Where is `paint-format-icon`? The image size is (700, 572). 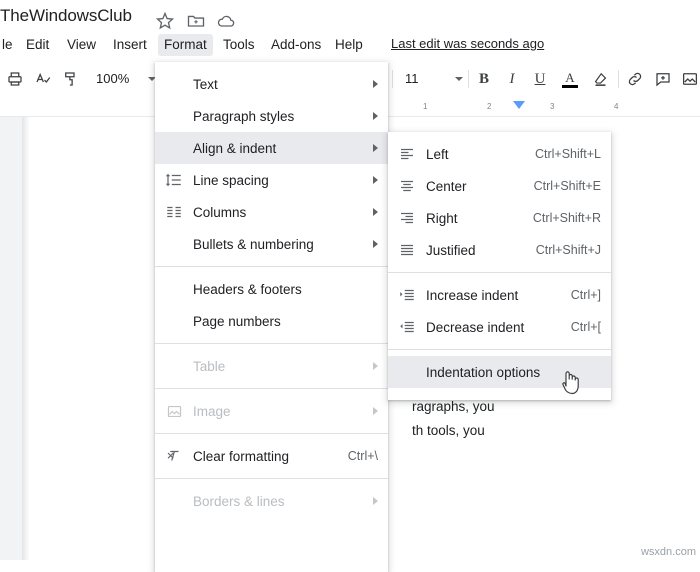 paint-format-icon is located at coordinates (71, 79).